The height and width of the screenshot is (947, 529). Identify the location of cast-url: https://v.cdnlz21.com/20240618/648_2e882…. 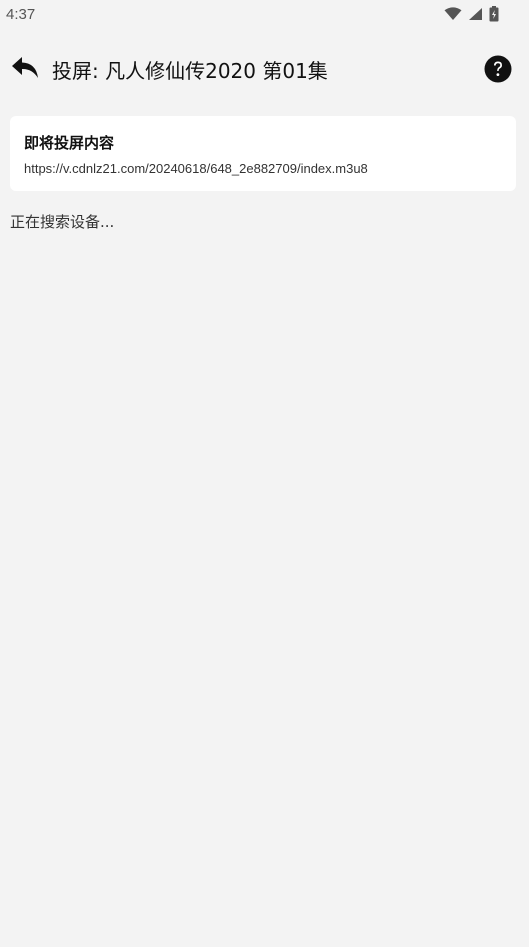
(196, 168).